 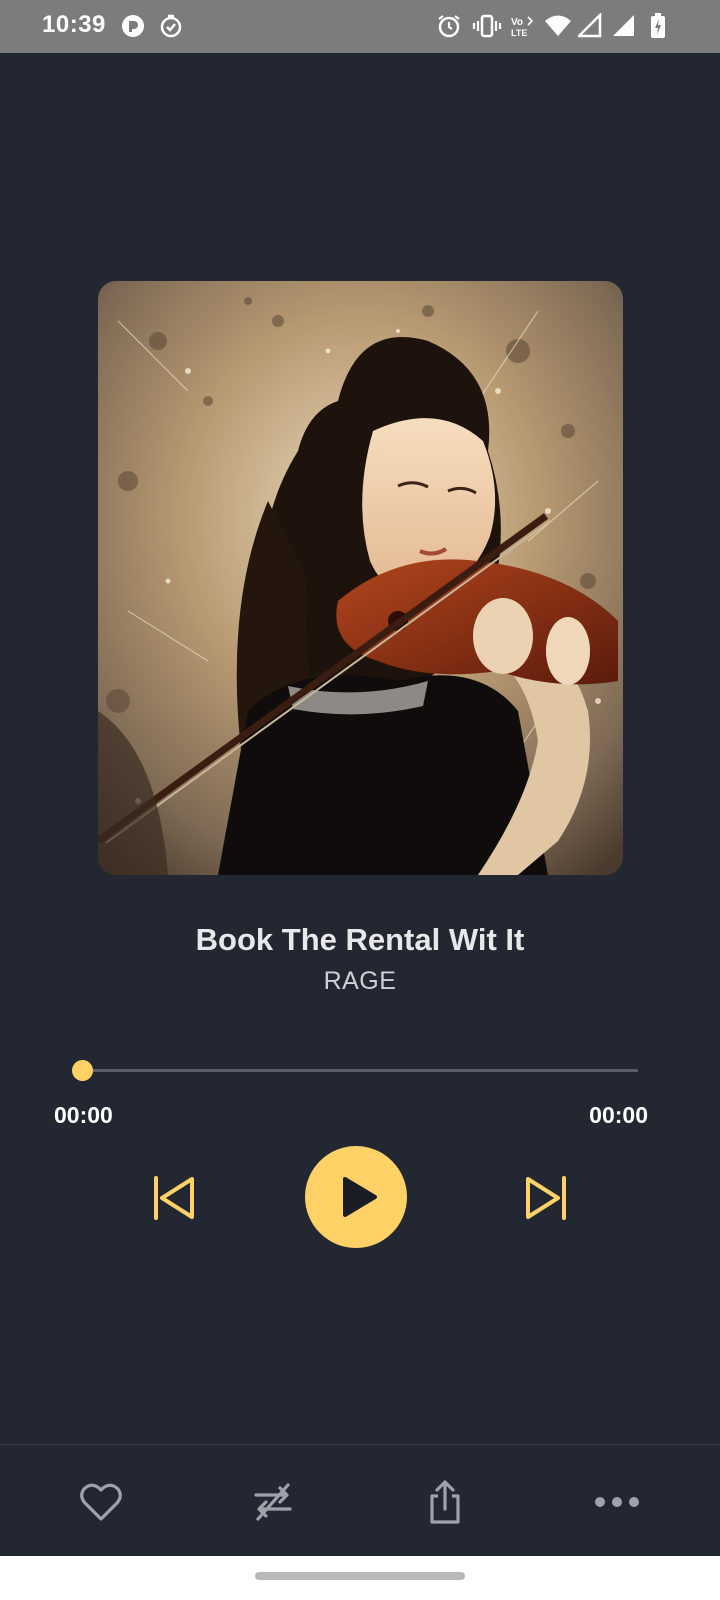 I want to click on pocket-casts-icon, so click(x=133, y=28).